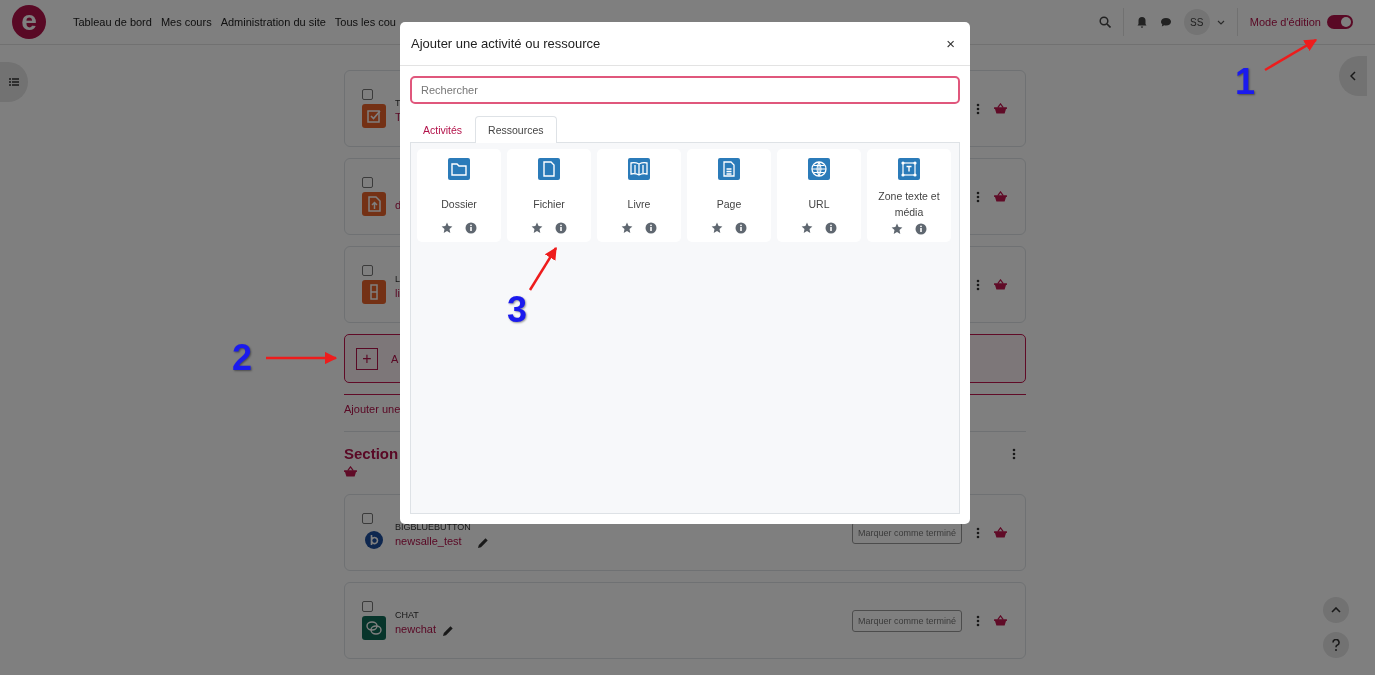 The height and width of the screenshot is (675, 1375). I want to click on resource-name: Fichier, so click(549, 204).